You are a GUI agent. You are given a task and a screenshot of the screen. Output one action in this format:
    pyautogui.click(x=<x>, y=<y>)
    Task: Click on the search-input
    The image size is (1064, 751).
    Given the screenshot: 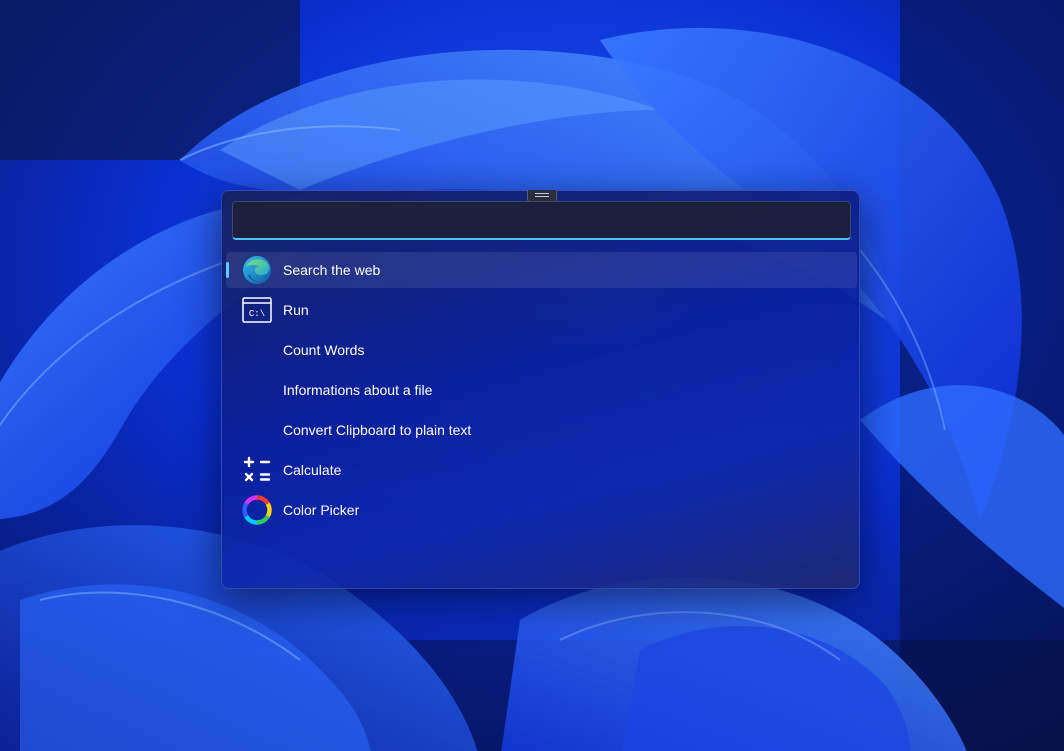 What is the action you would take?
    pyautogui.click(x=541, y=220)
    